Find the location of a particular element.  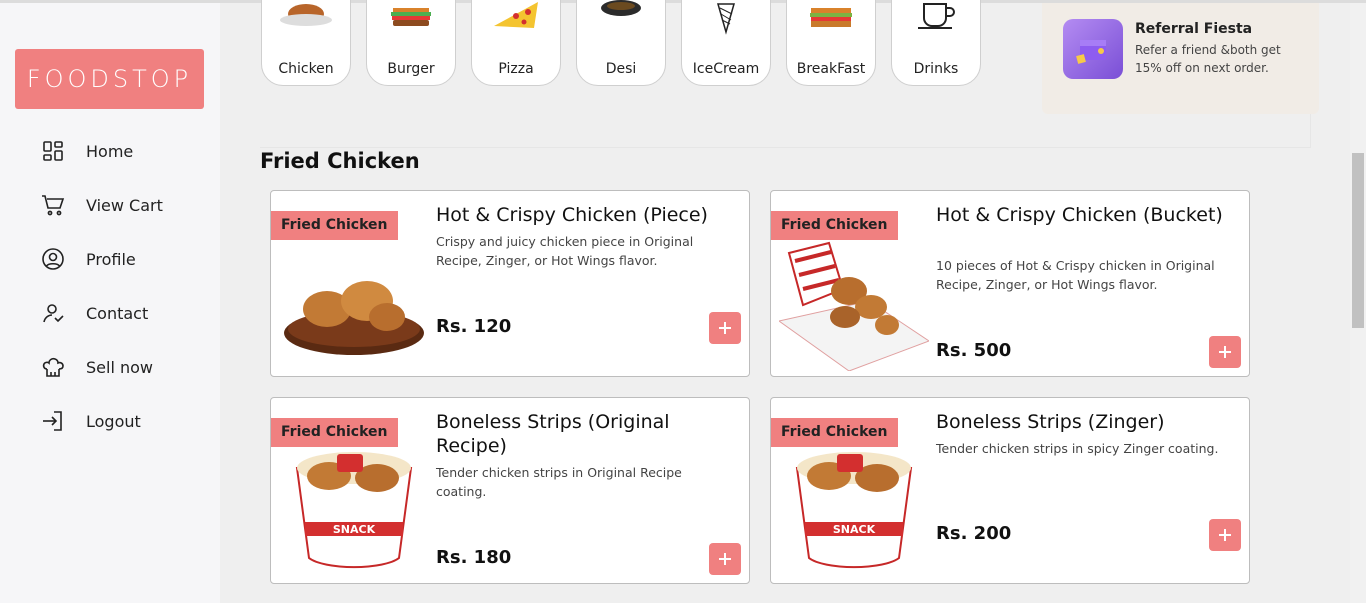

section-title: Fried Chicken is located at coordinates (340, 161).